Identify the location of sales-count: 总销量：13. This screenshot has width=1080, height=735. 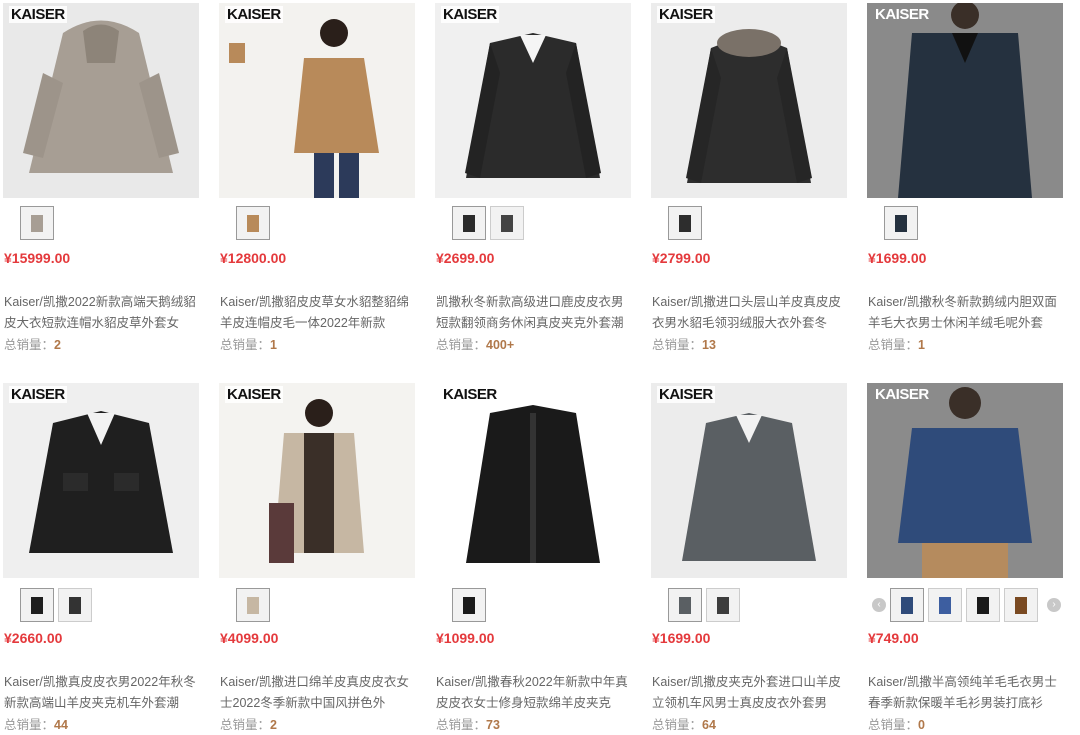
(684, 345).